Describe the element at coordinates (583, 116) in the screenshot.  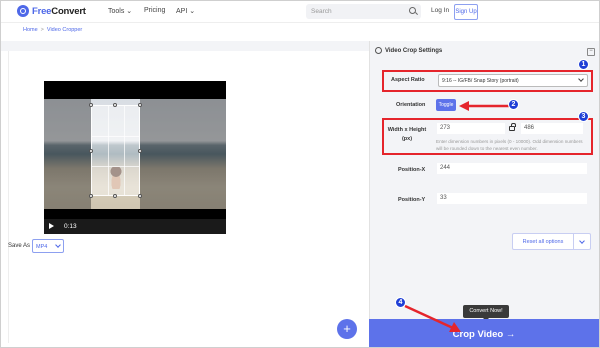
I see `annotation-badge: 3` at that location.